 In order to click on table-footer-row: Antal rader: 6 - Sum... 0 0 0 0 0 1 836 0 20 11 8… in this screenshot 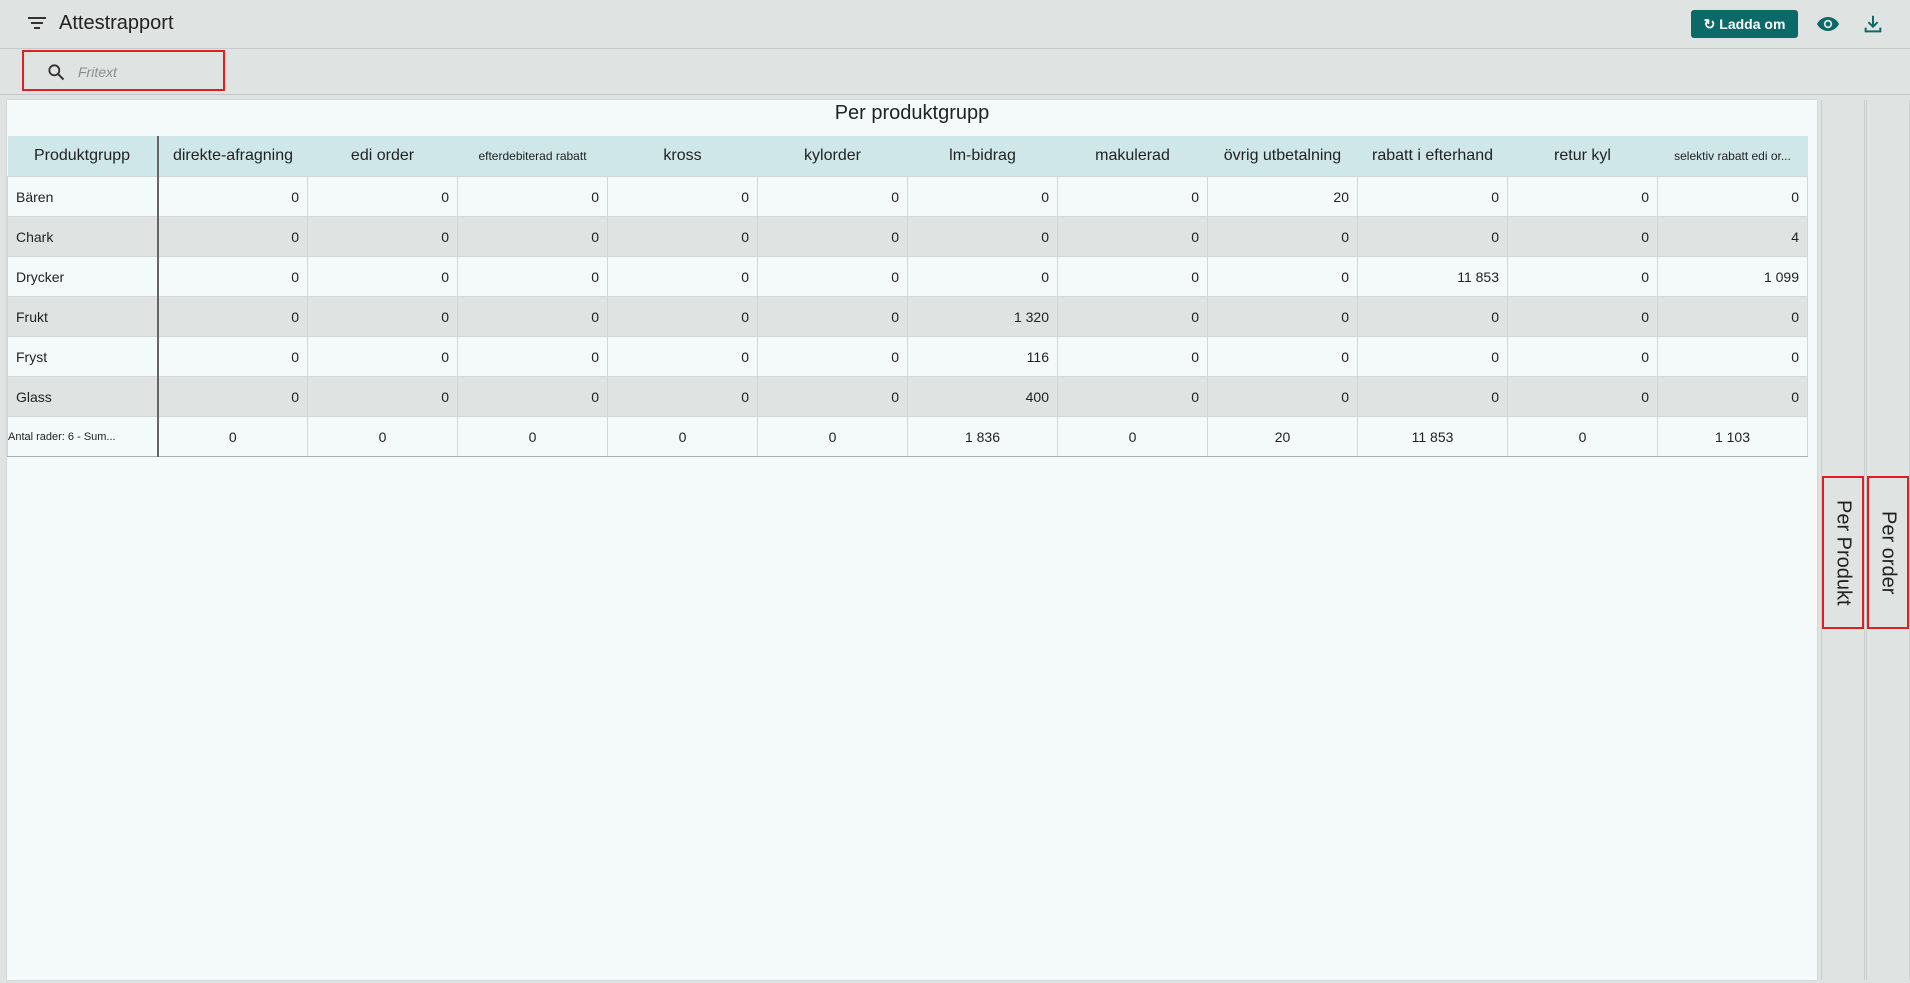, I will do `click(907, 436)`.